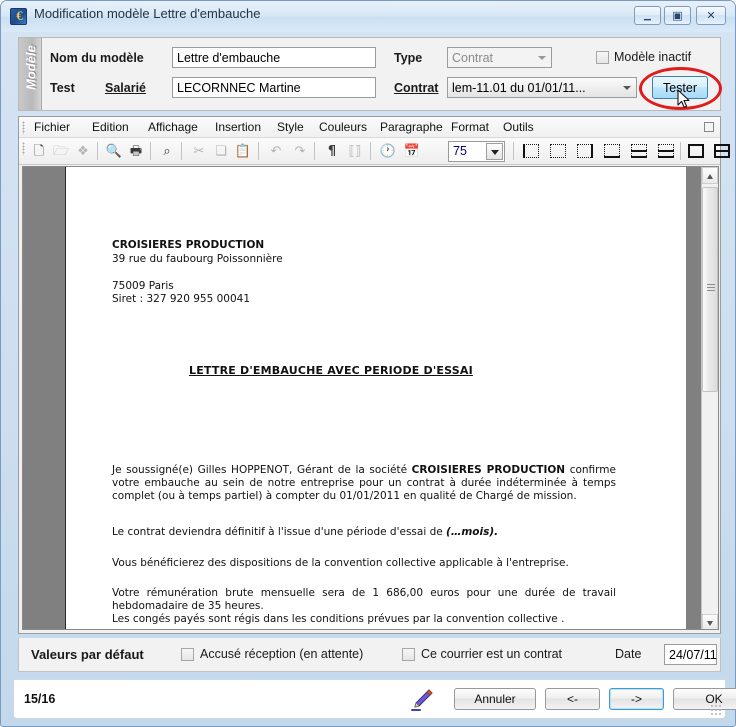 This screenshot has width=736, height=727. Describe the element at coordinates (677, 15) in the screenshot. I see `maximize-button: ▣` at that location.